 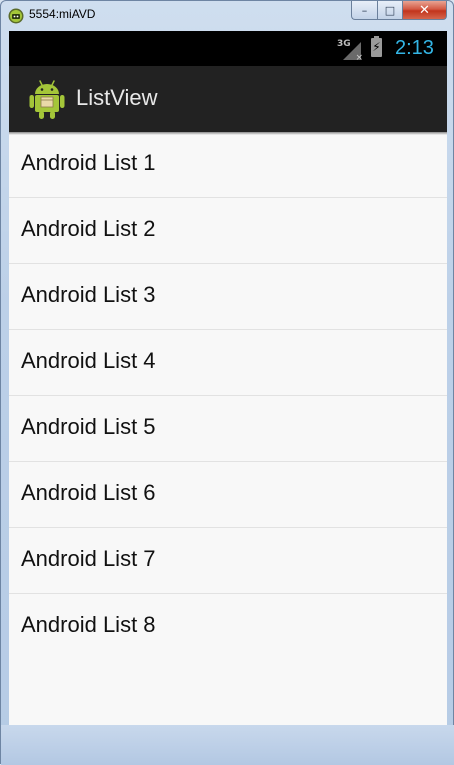 What do you see at coordinates (88, 558) in the screenshot?
I see `list-item-label: Android List 7` at bounding box center [88, 558].